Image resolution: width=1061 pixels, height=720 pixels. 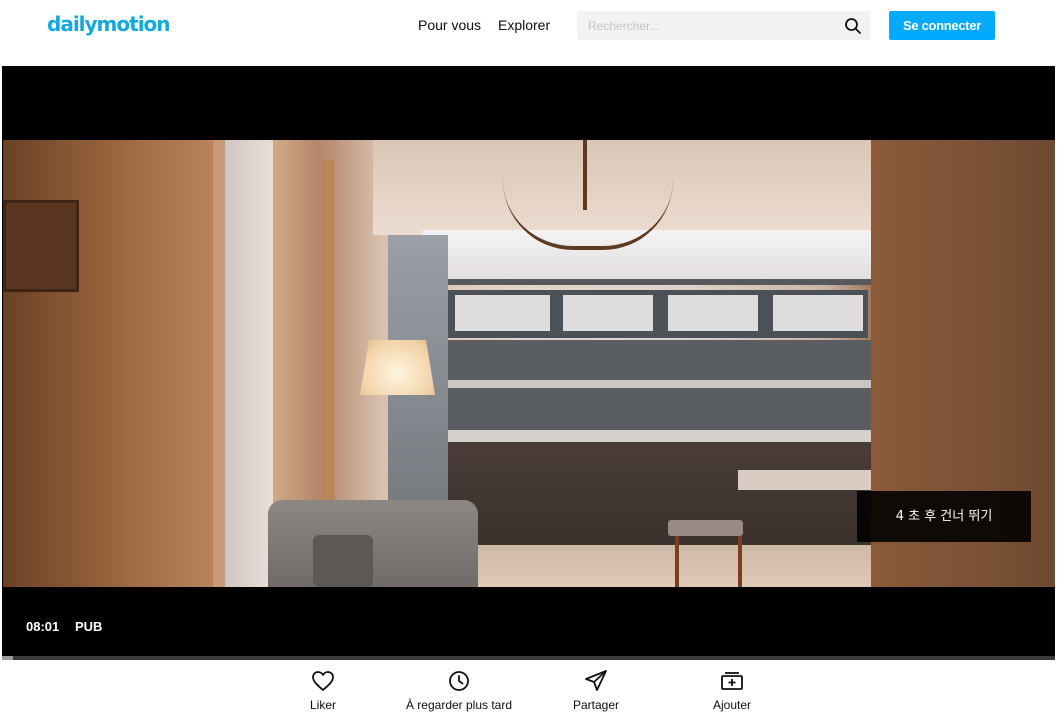 What do you see at coordinates (596, 705) in the screenshot?
I see `share-label: Partager` at bounding box center [596, 705].